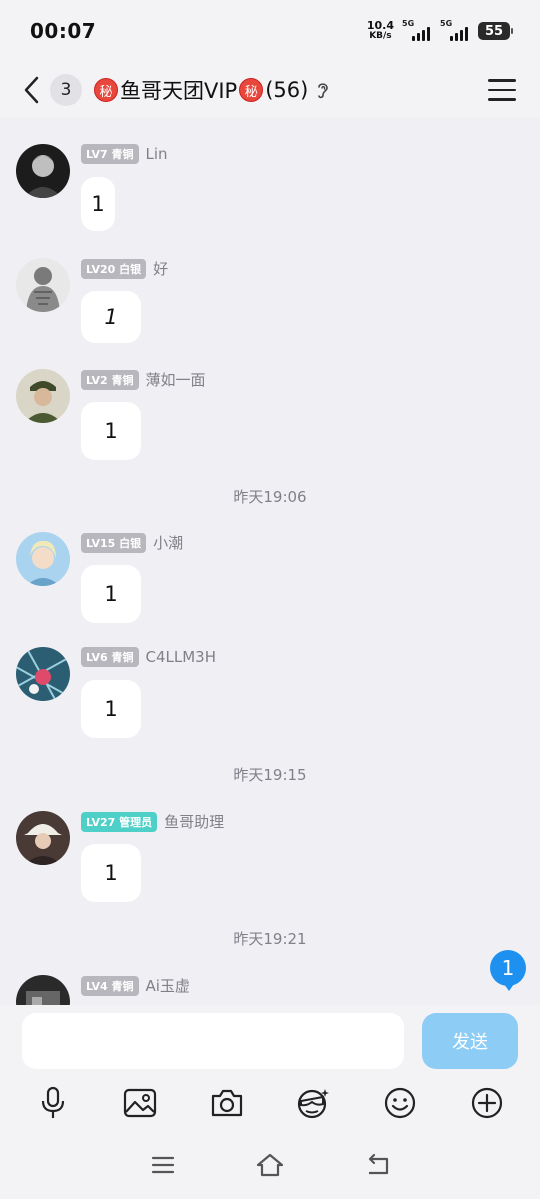 The width and height of the screenshot is (540, 1199). What do you see at coordinates (110, 657) in the screenshot?
I see `level-badge: LV6 青铜` at bounding box center [110, 657].